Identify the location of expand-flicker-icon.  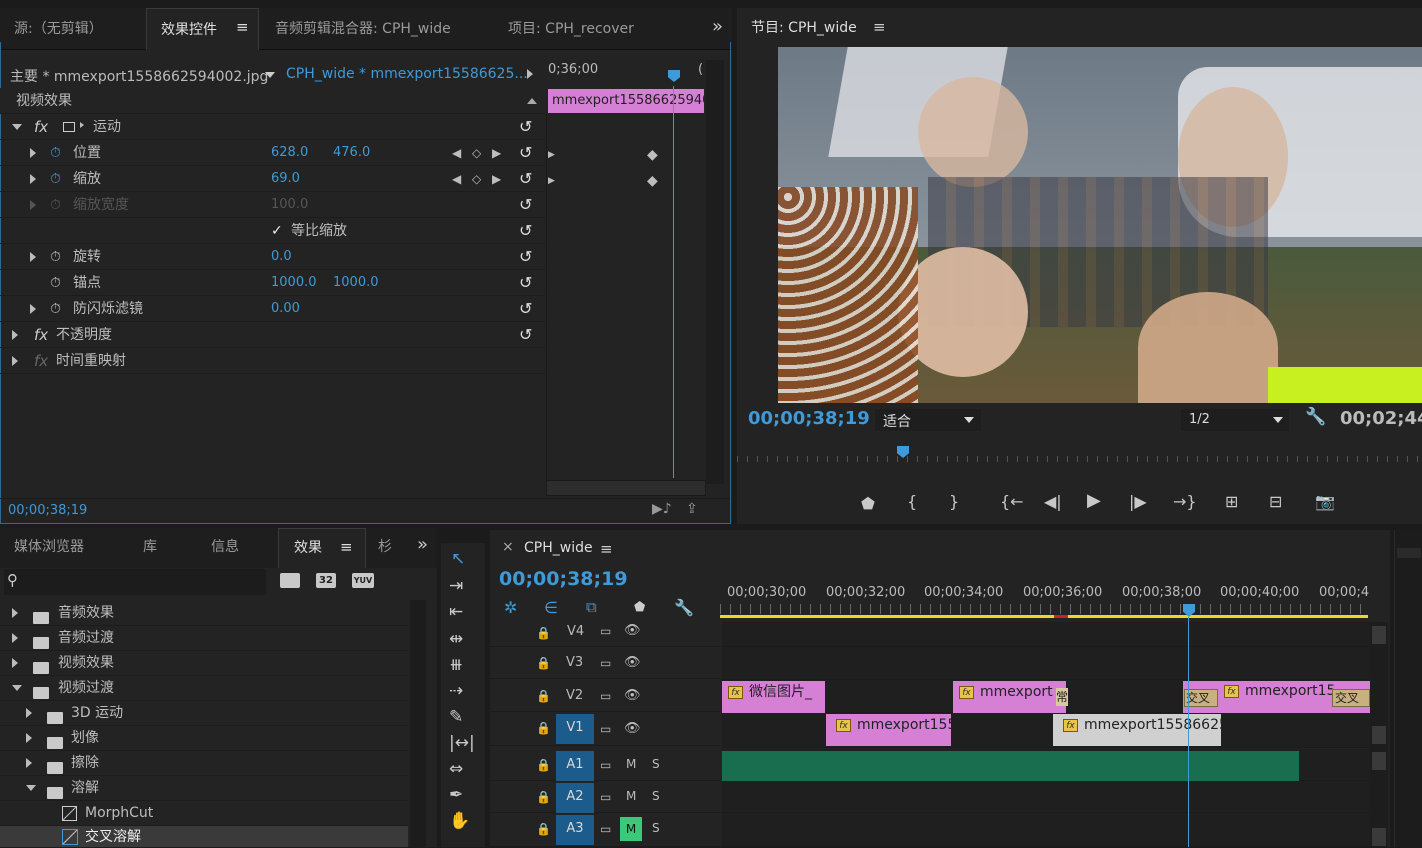
(33, 309).